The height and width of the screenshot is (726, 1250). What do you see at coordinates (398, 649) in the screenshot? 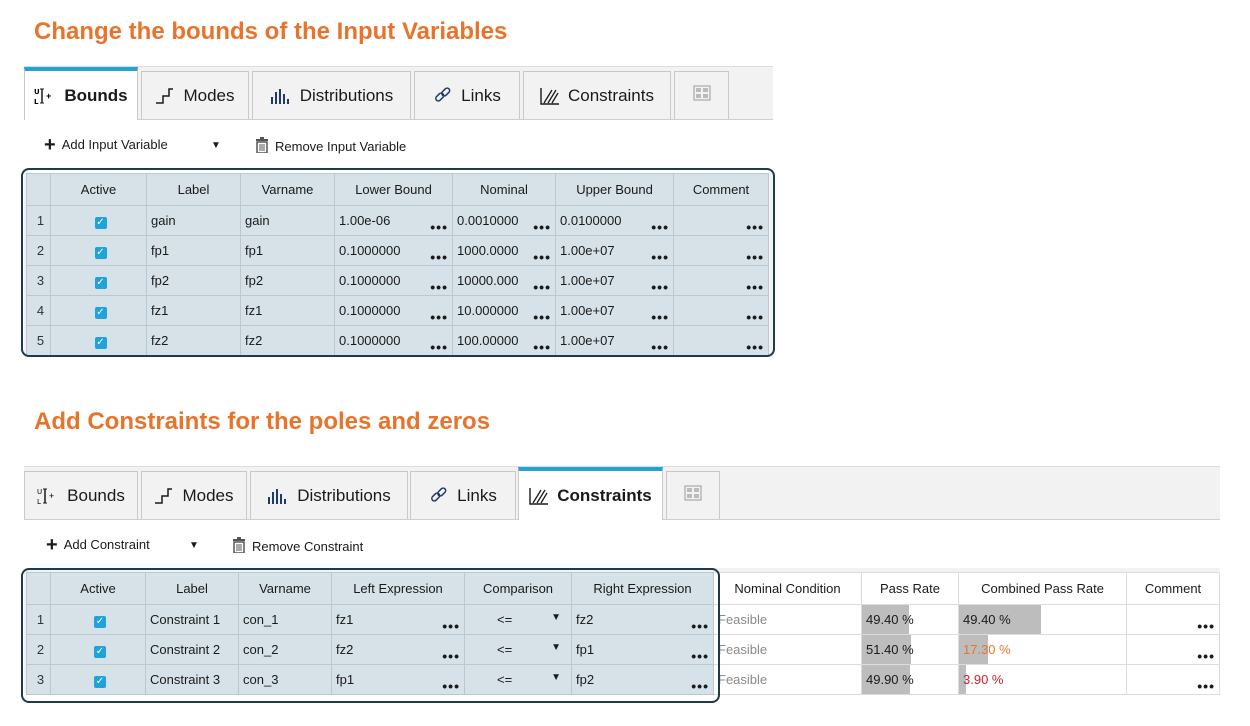
I see `left-expression-cell: fz2 •••` at bounding box center [398, 649].